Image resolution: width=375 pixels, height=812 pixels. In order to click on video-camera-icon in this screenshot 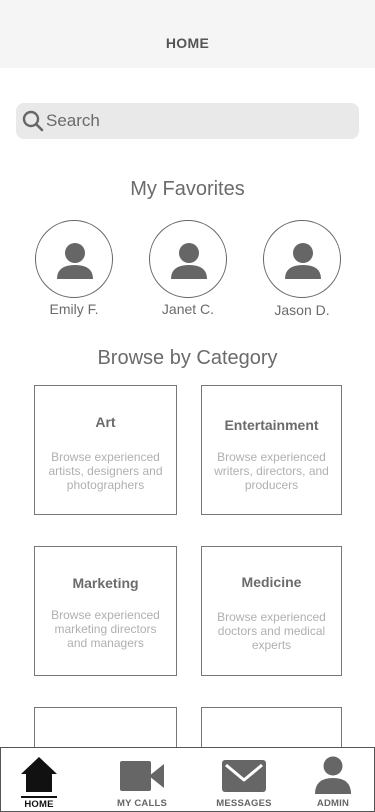, I will do `click(142, 776)`.